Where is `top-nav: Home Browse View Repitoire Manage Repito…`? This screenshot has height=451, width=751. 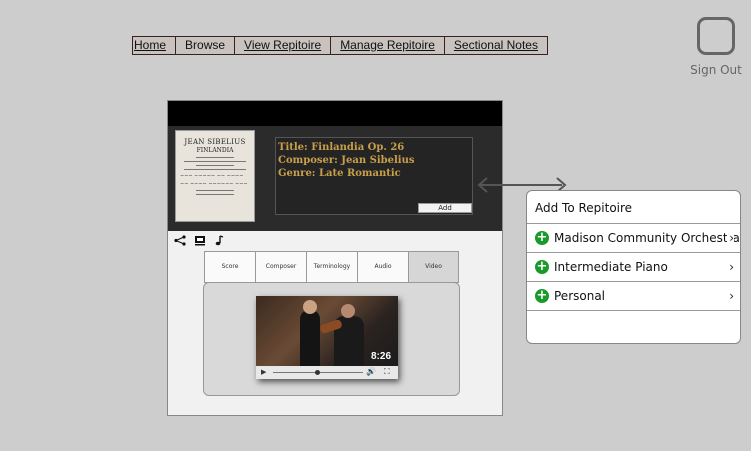 top-nav: Home Browse View Repitoire Manage Repito… is located at coordinates (340, 45).